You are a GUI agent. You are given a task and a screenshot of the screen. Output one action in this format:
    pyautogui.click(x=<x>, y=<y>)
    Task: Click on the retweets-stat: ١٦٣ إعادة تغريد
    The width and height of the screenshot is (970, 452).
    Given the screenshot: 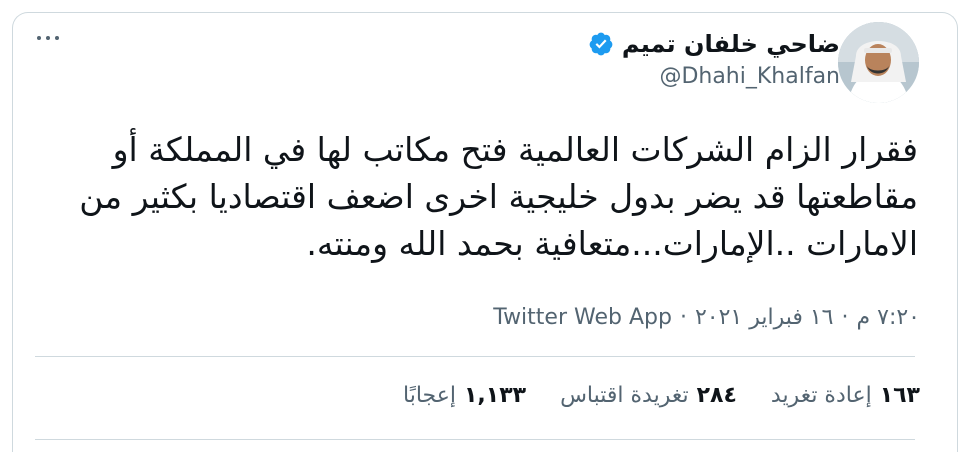 What is the action you would take?
    pyautogui.click(x=845, y=395)
    